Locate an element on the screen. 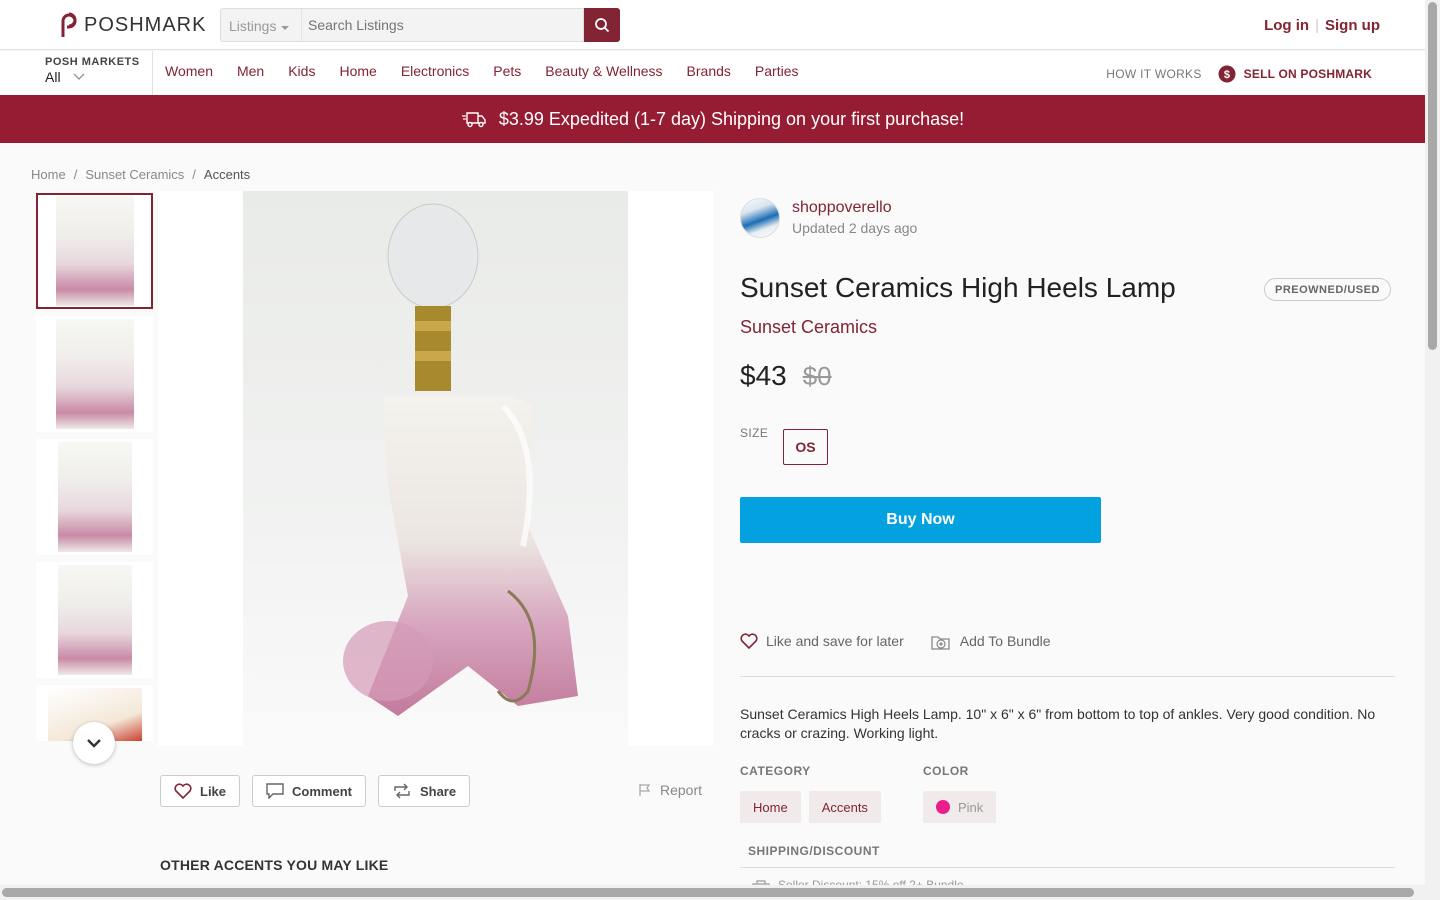 Image resolution: width=1440 pixels, height=900 pixels. share-label: Share is located at coordinates (438, 791).